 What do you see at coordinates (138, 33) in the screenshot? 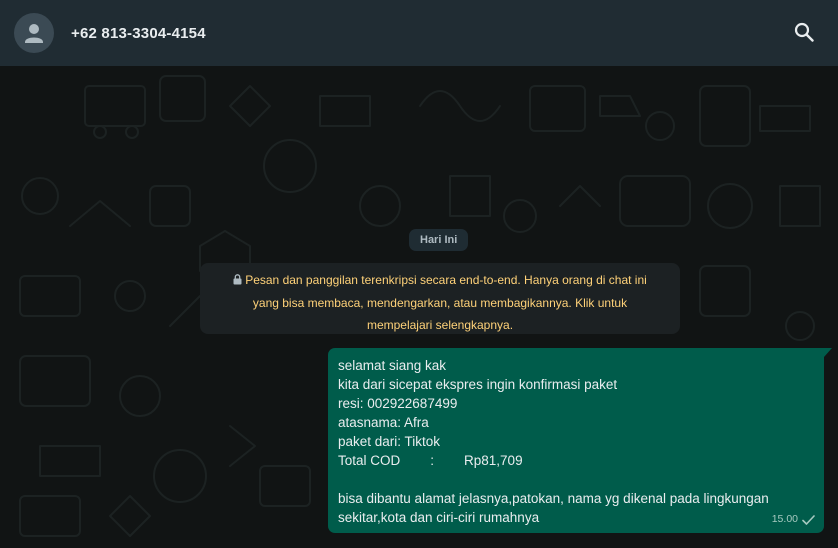
I see `contact-name: +62 813-3304-4154` at bounding box center [138, 33].